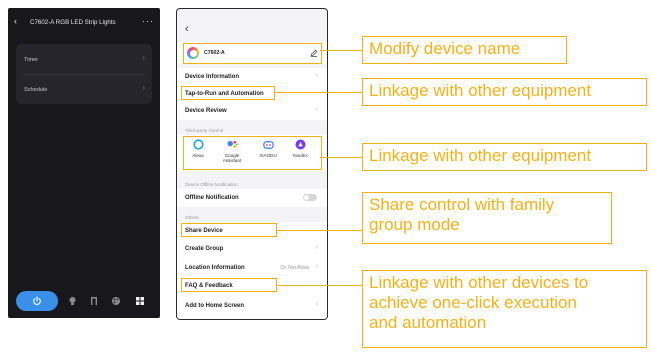  Describe the element at coordinates (462, 204) in the screenshot. I see `callout-text: Share control with family` at that location.